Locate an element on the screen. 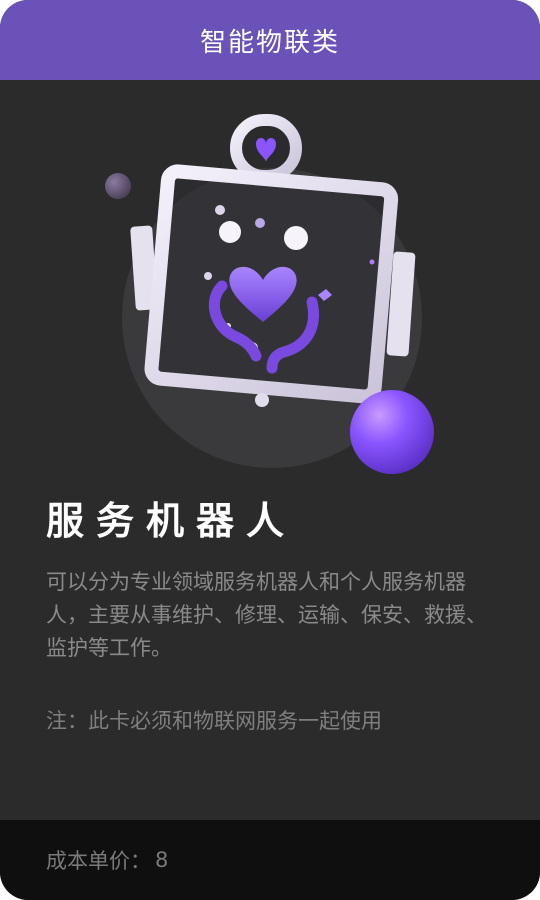 Image resolution: width=540 pixels, height=900 pixels. price-info: 成本单价： 8 is located at coordinates (107, 860).